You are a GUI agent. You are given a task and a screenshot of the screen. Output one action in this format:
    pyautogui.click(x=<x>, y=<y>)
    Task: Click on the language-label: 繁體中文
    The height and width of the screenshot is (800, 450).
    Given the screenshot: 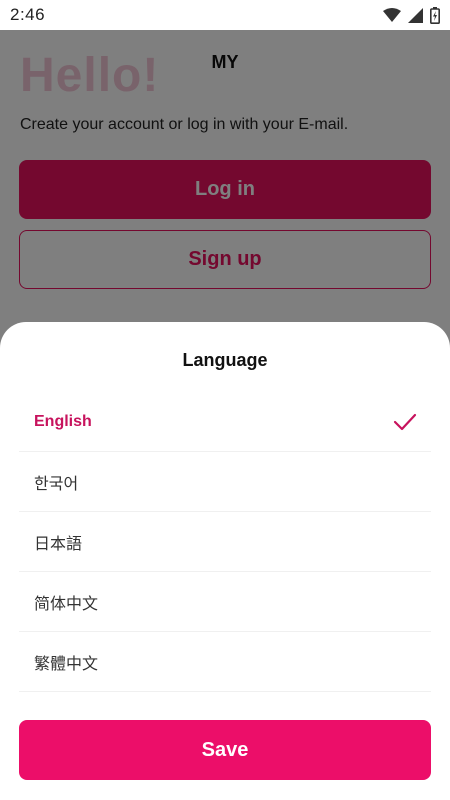 What is the action you would take?
    pyautogui.click(x=66, y=663)
    